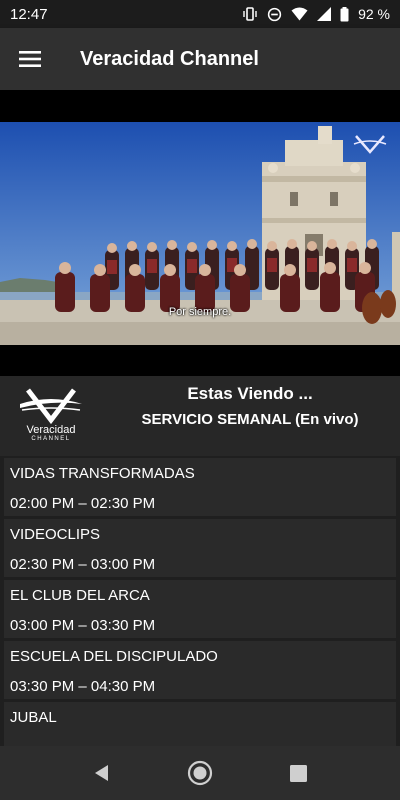 The image size is (400, 800). Describe the element at coordinates (83, 625) in the screenshot. I see `schedule-item-time: 03:00 PM – 03:30 PM` at that location.